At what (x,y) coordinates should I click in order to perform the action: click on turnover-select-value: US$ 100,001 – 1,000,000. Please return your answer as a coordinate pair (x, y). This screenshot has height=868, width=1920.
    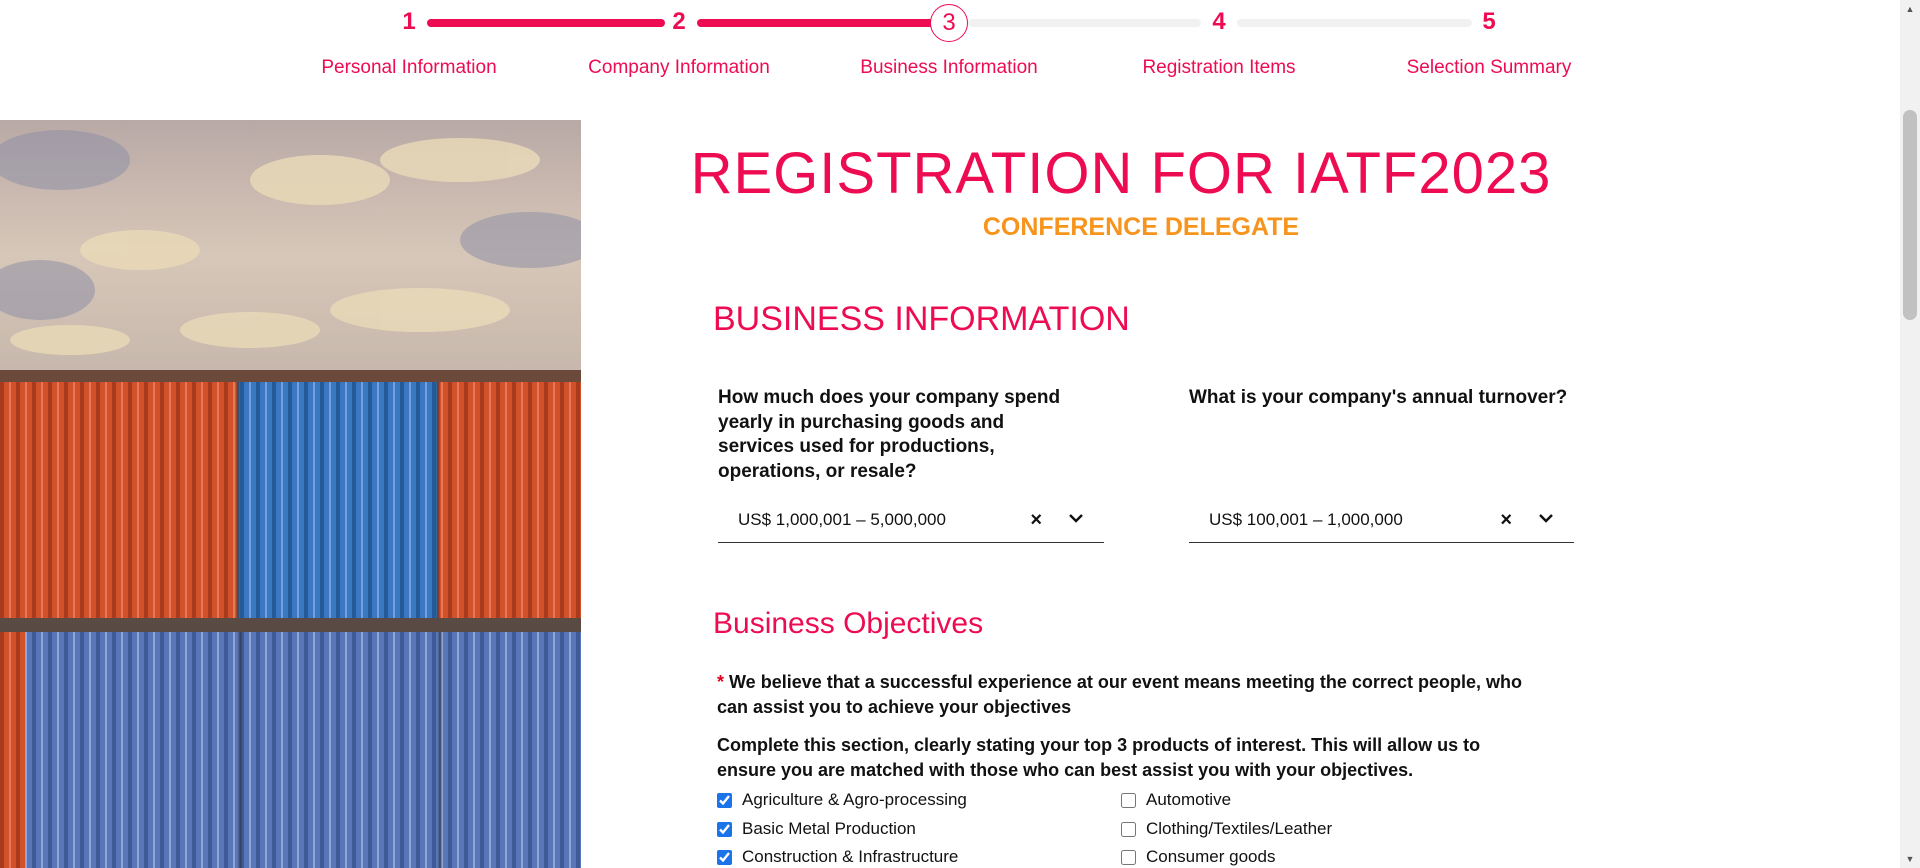
    Looking at the image, I should click on (1306, 519).